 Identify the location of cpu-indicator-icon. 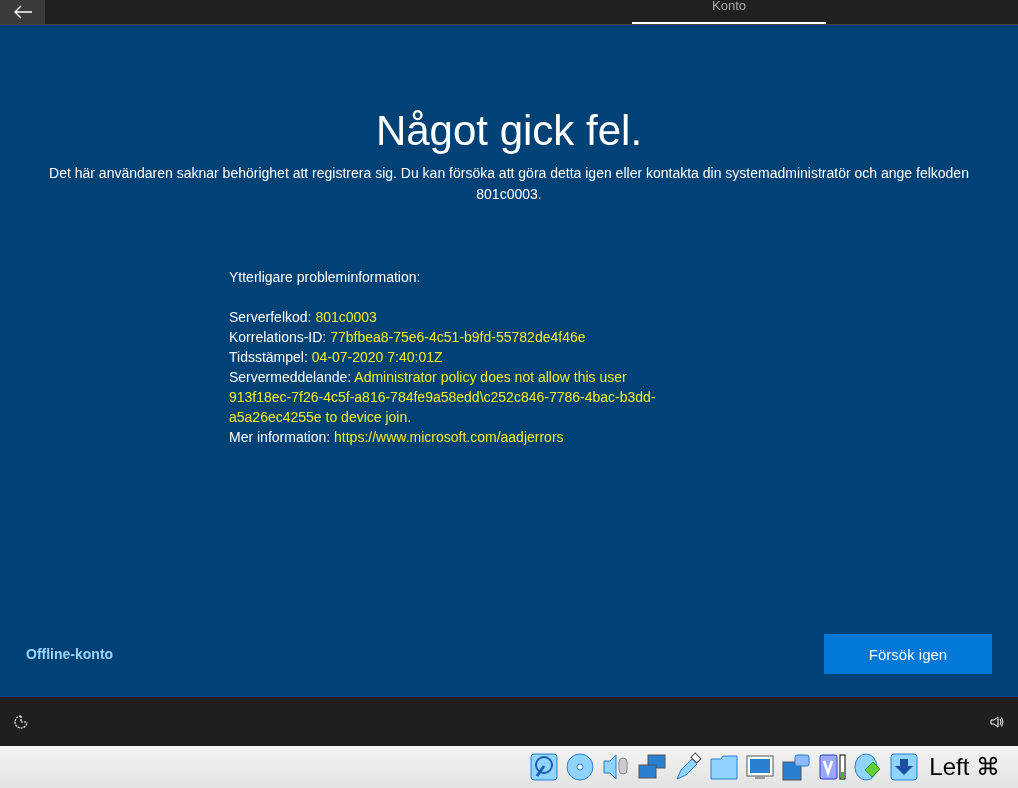
(832, 767).